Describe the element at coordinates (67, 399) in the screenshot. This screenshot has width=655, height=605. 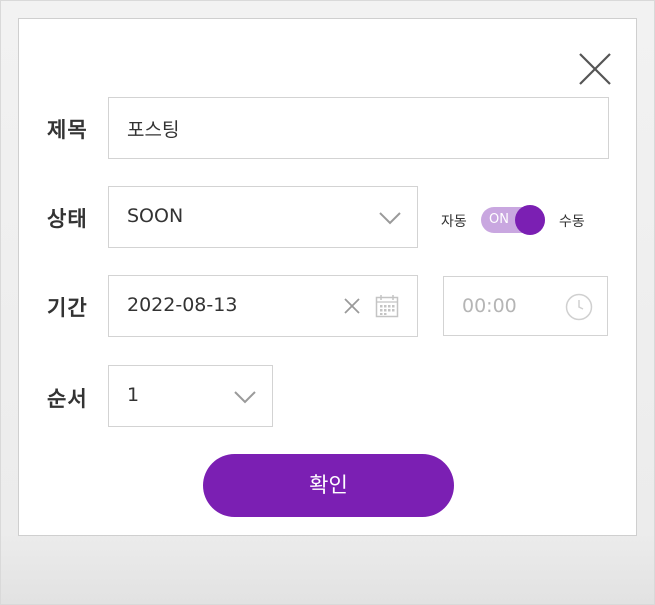
I see `order-label: 순서` at that location.